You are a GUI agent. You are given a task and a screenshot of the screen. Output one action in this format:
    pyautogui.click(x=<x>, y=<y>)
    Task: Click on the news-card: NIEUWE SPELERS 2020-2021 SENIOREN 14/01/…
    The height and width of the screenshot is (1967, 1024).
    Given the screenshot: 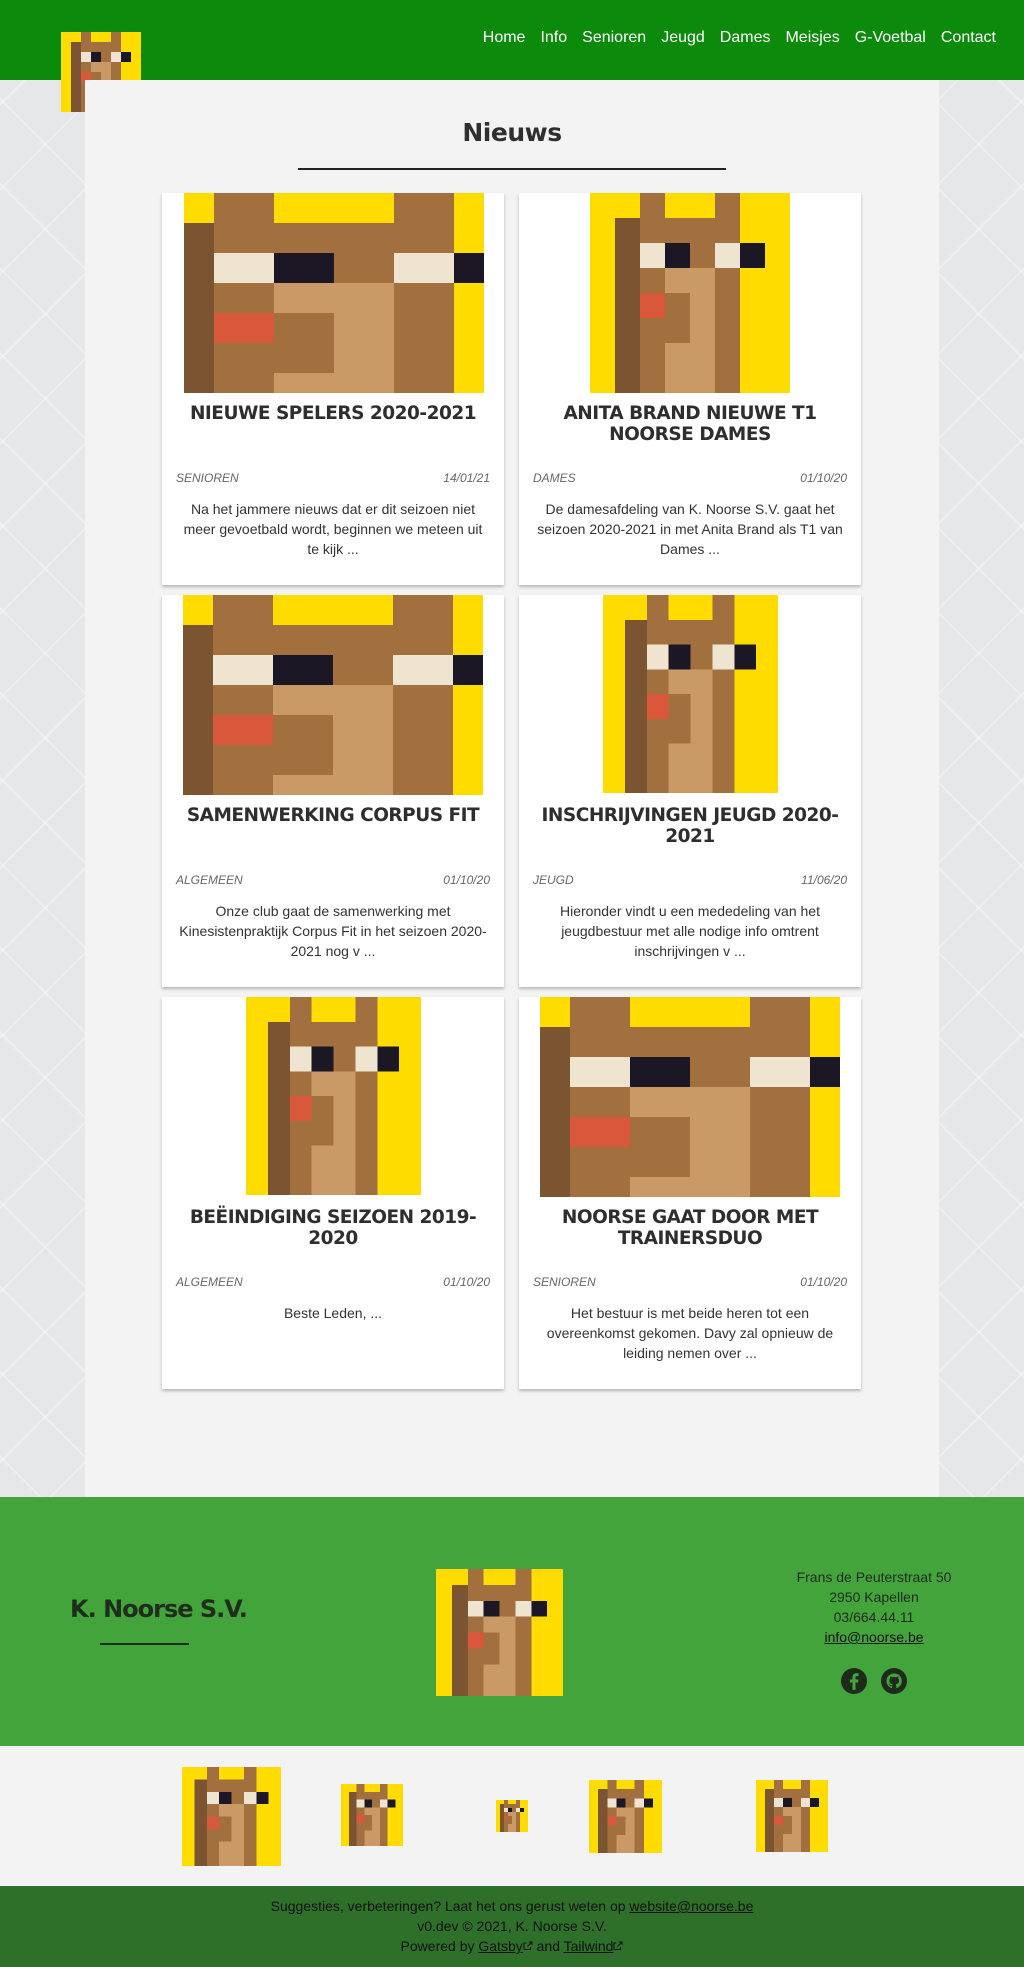 What is the action you would take?
    pyautogui.click(x=333, y=389)
    